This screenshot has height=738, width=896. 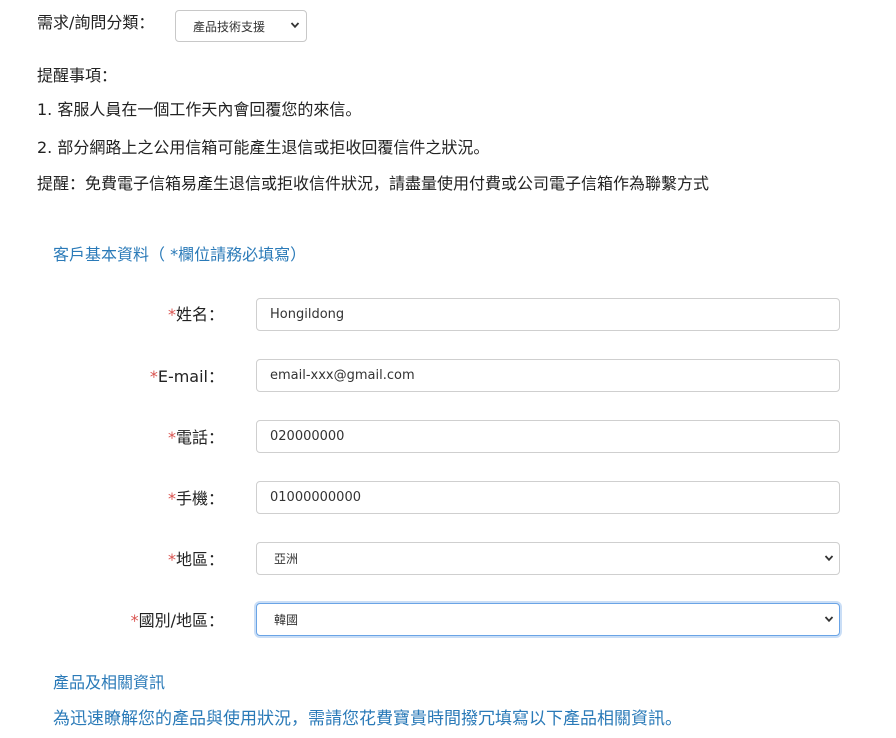 What do you see at coordinates (195, 314) in the screenshot?
I see `name-label: *姓名：` at bounding box center [195, 314].